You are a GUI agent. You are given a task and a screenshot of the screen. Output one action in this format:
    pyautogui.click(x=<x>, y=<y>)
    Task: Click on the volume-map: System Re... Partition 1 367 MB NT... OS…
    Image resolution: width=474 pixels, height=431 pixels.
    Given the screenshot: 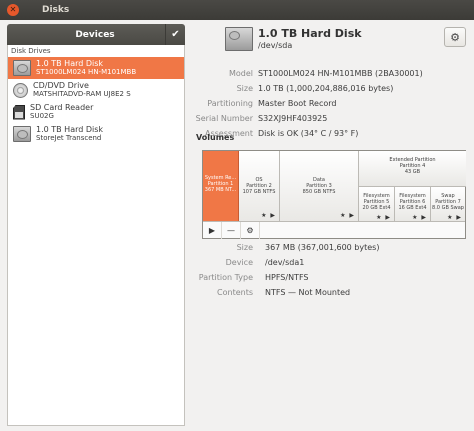 What is the action you would take?
    pyautogui.click(x=334, y=194)
    